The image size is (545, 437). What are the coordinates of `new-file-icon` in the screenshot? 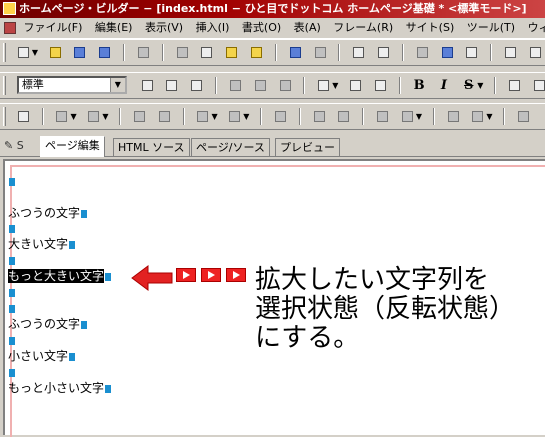 It's located at (23, 52).